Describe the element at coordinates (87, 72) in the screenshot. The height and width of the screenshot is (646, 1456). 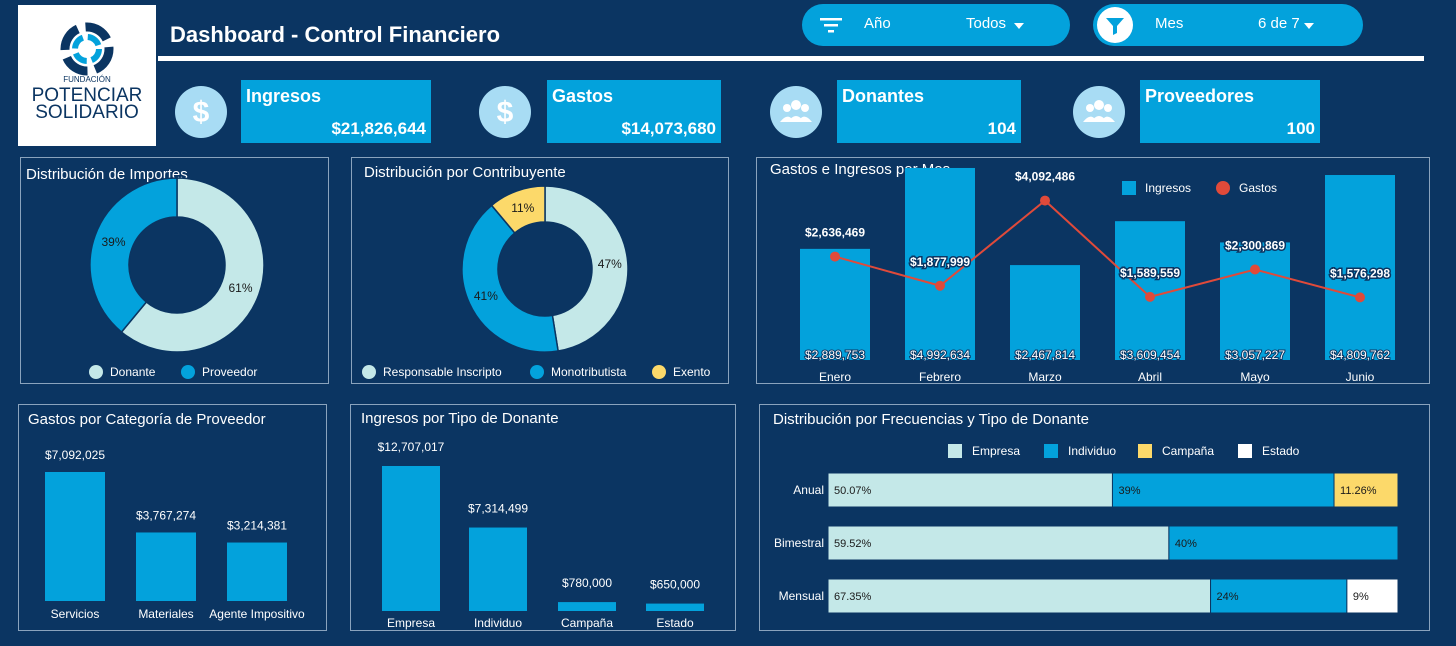
I see `logo-mark: FUNDACIÓN POTENCIAR SOLIDARIO` at that location.